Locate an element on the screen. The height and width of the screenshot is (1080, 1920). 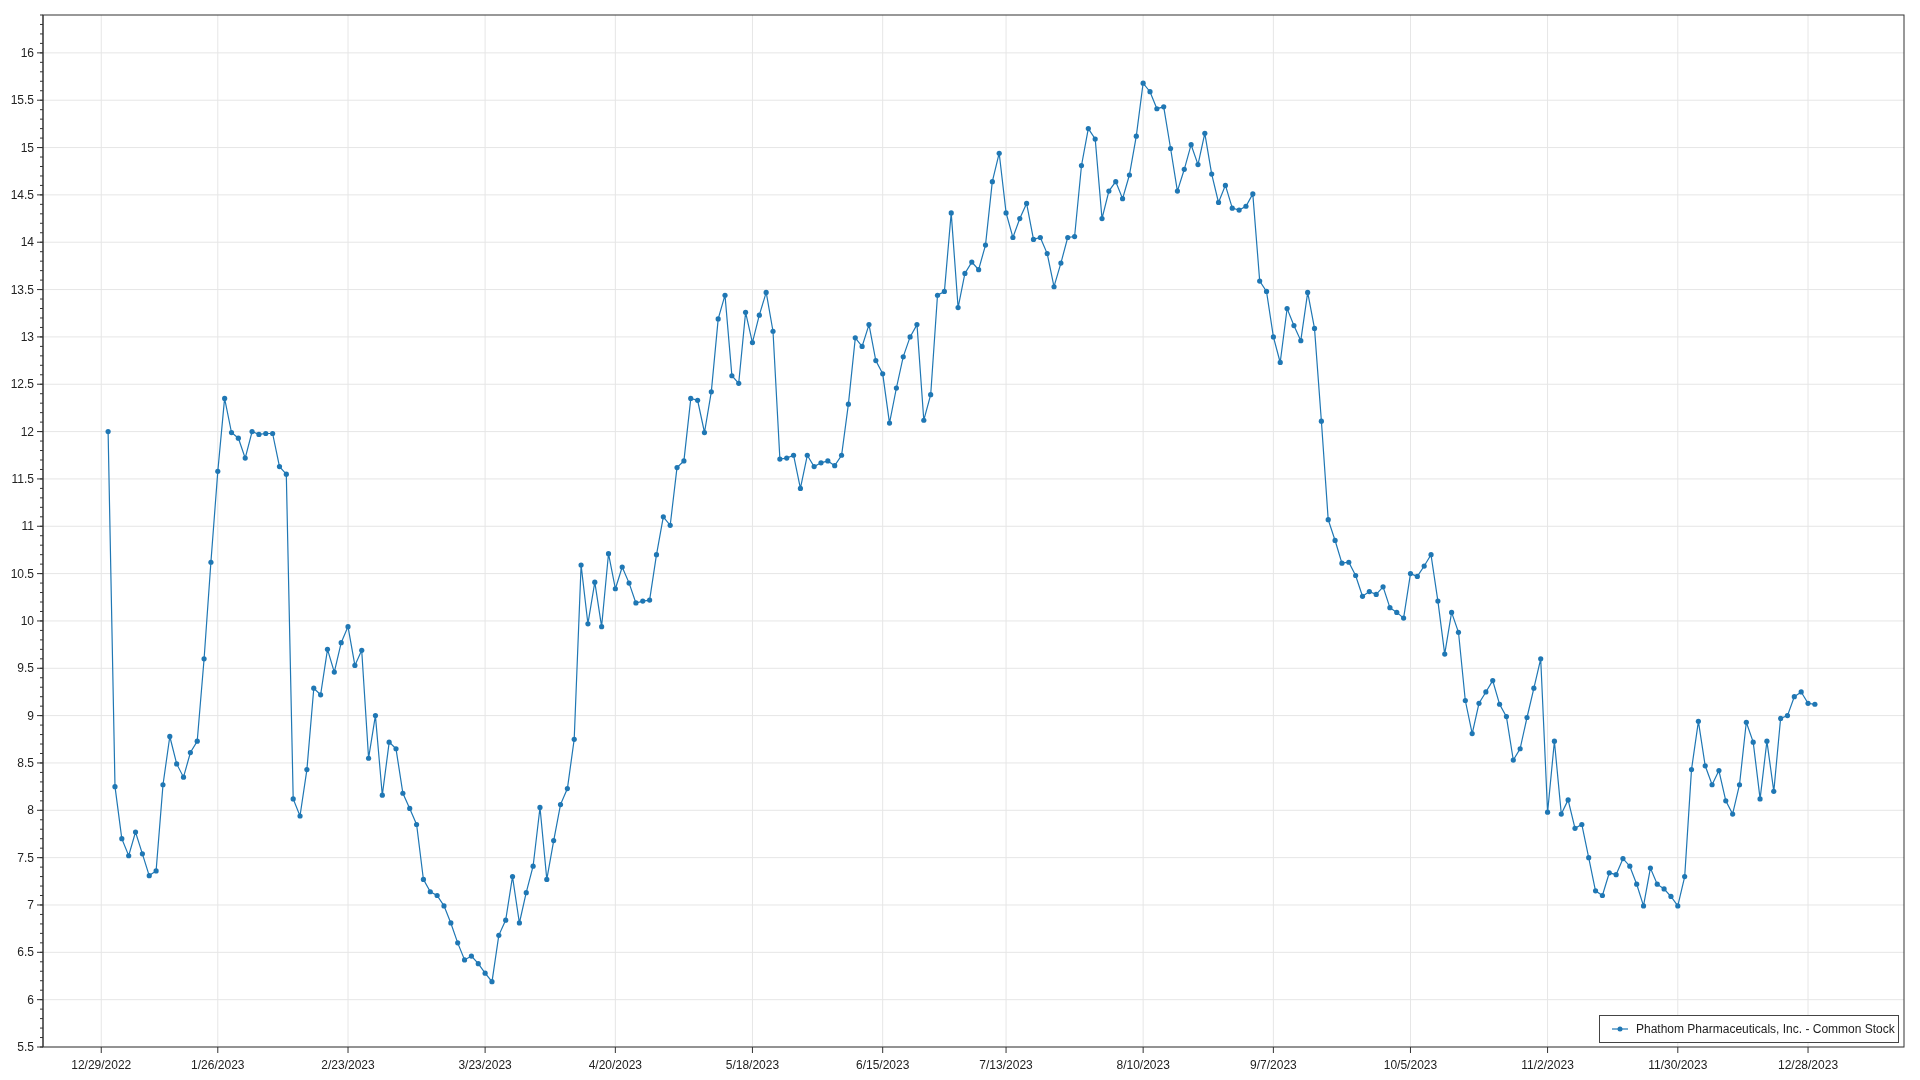
y-tick-label: 14.5 is located at coordinates (22, 194).